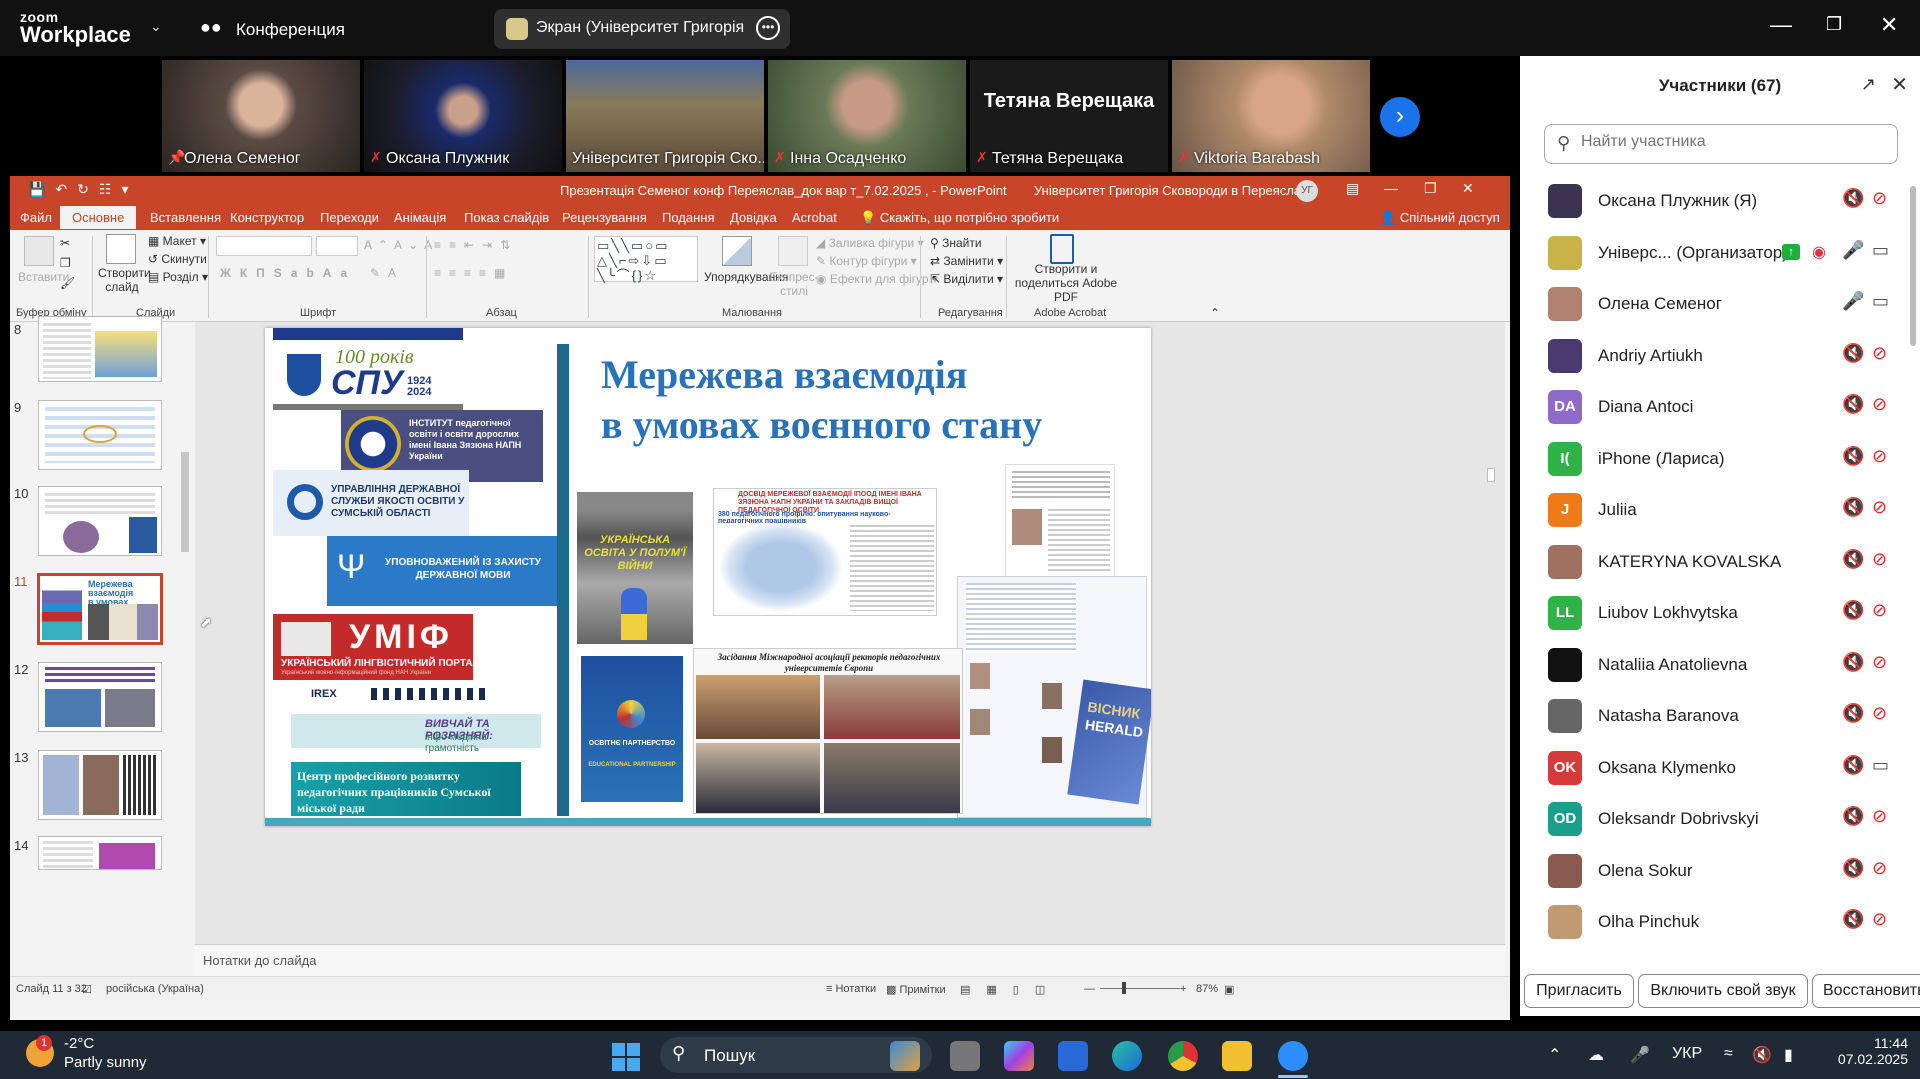 This screenshot has height=1079, width=1920. I want to click on weather-text: Partly sunny, so click(105, 1062).